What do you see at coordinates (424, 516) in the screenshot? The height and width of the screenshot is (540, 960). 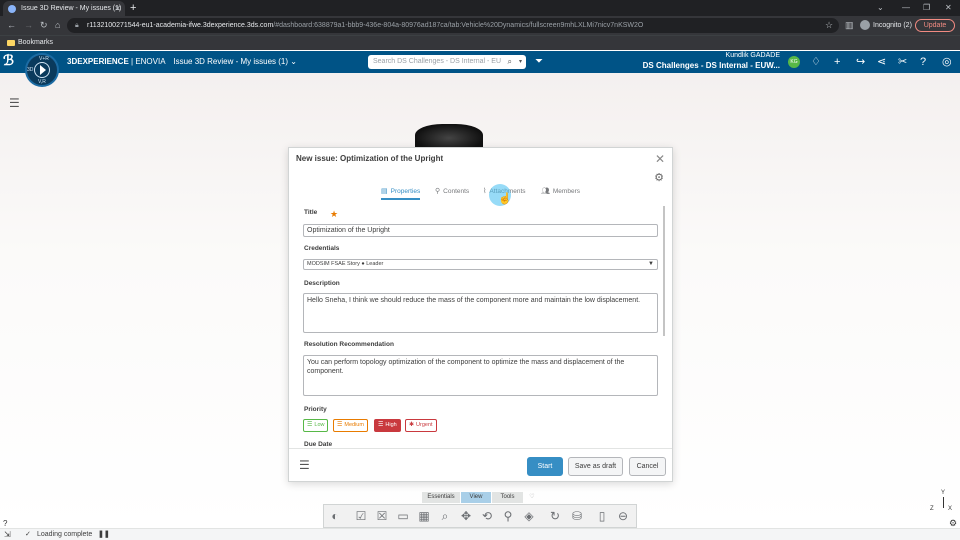 I see `cube-icon: ▦` at bounding box center [424, 516].